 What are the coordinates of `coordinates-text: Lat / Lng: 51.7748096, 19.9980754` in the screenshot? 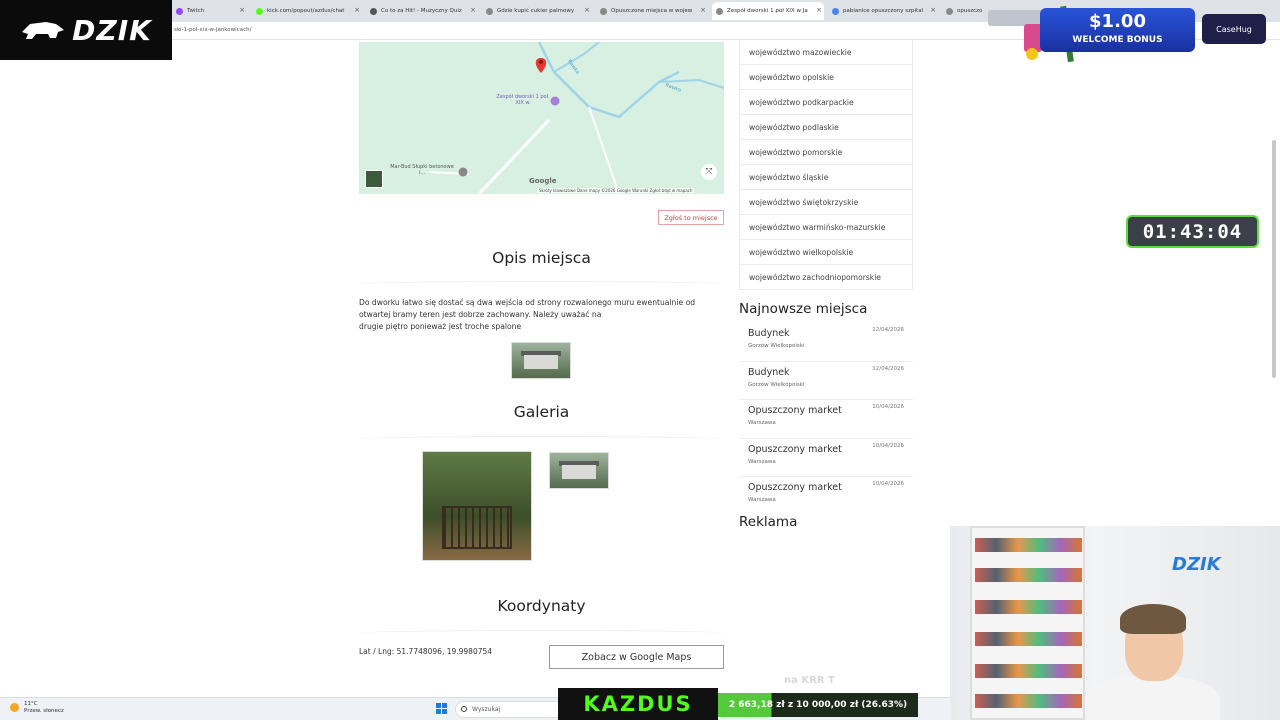 It's located at (426, 651).